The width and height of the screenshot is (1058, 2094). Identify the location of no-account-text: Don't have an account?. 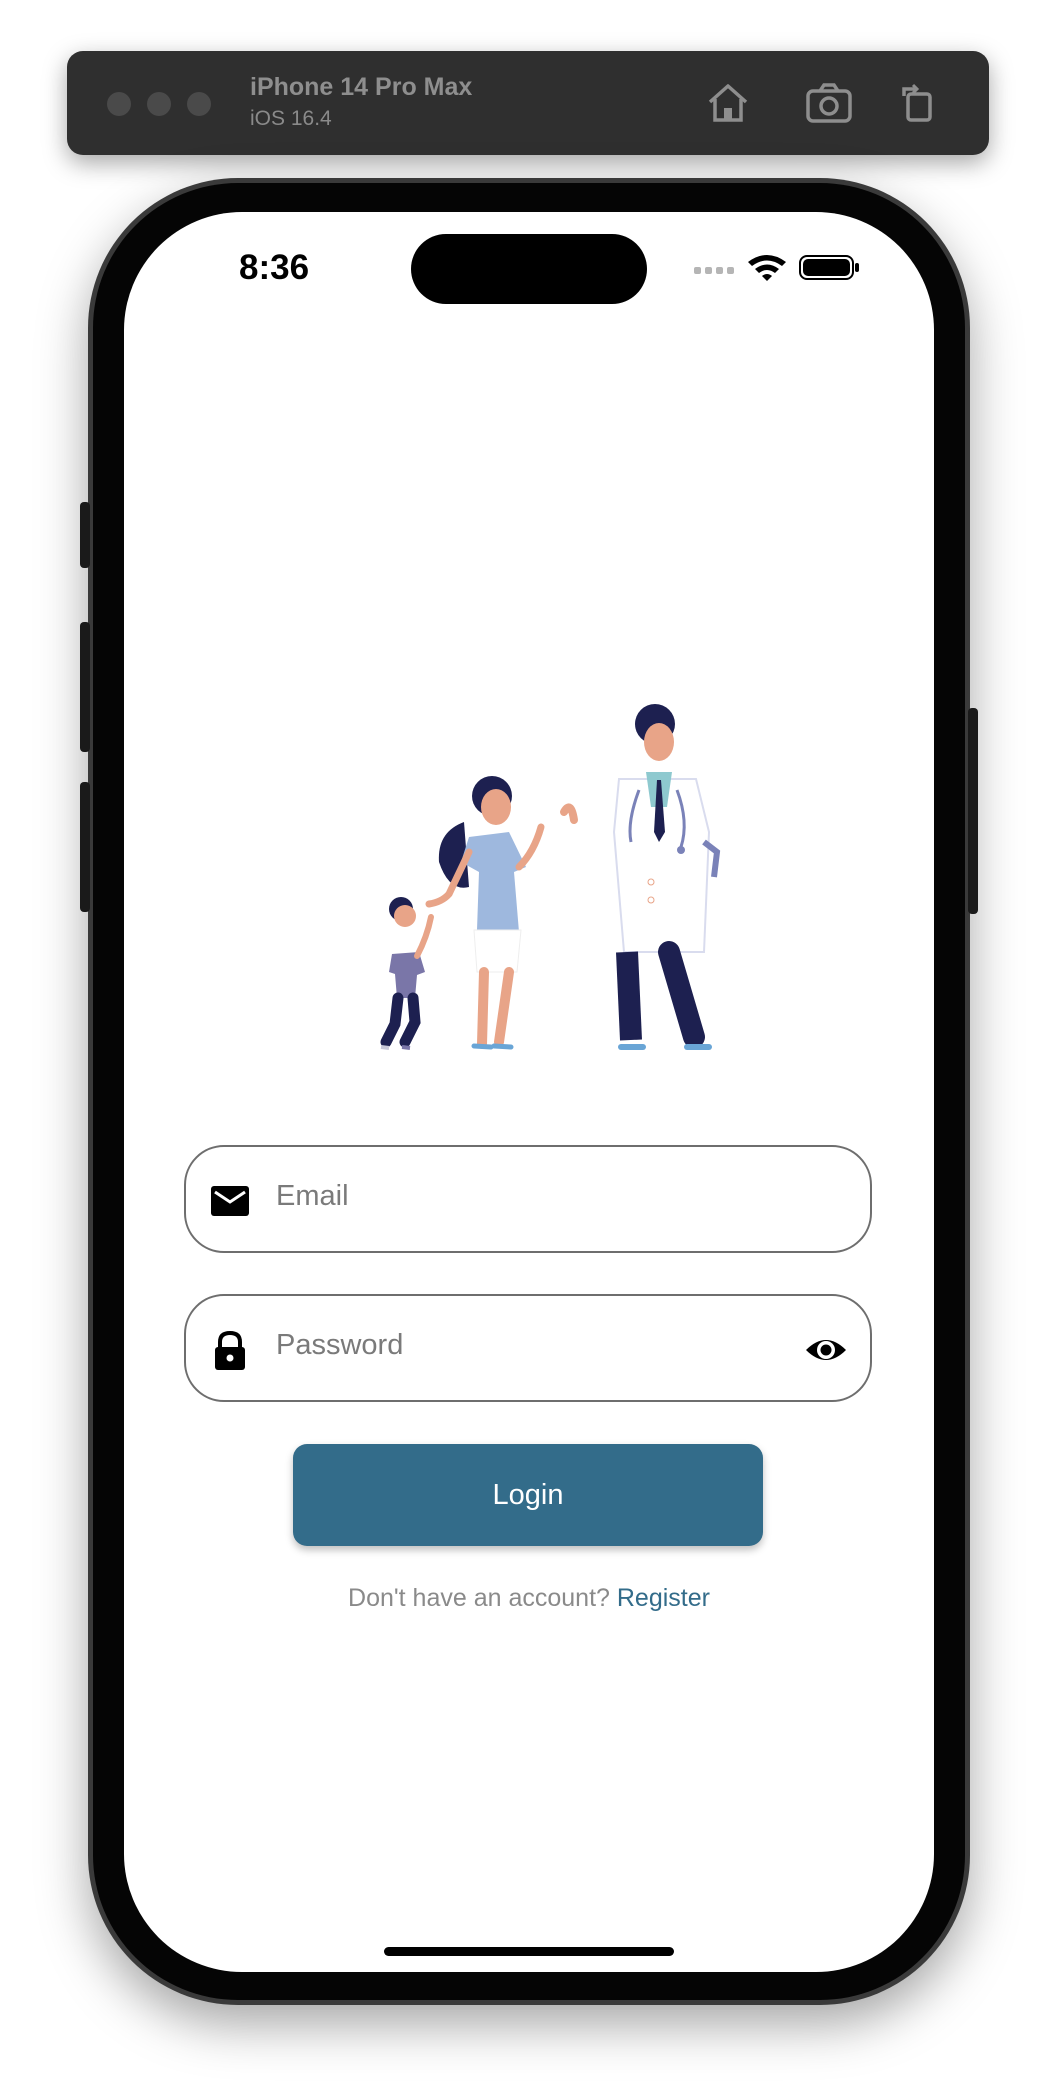
(482, 1598).